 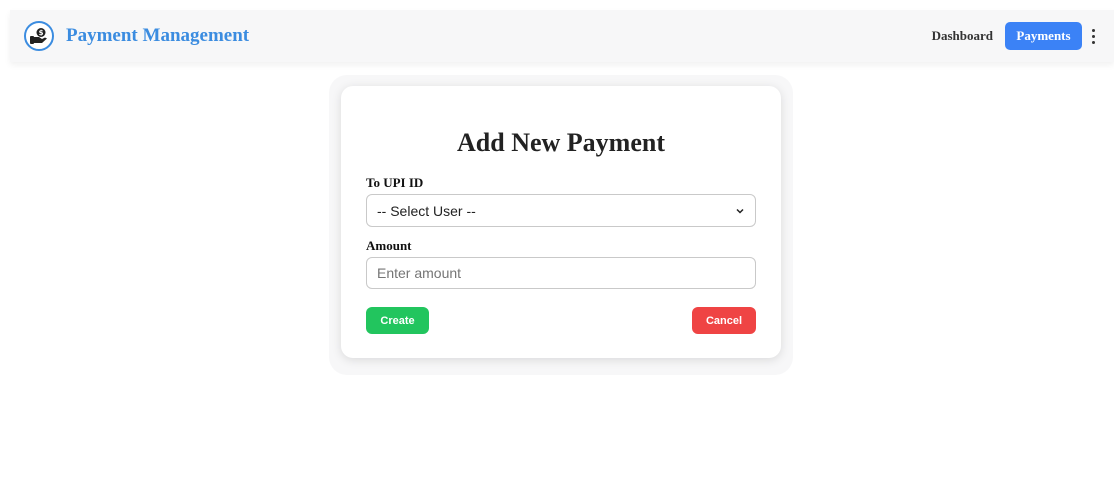 I want to click on brand: $ Payment Management, so click(x=136, y=36).